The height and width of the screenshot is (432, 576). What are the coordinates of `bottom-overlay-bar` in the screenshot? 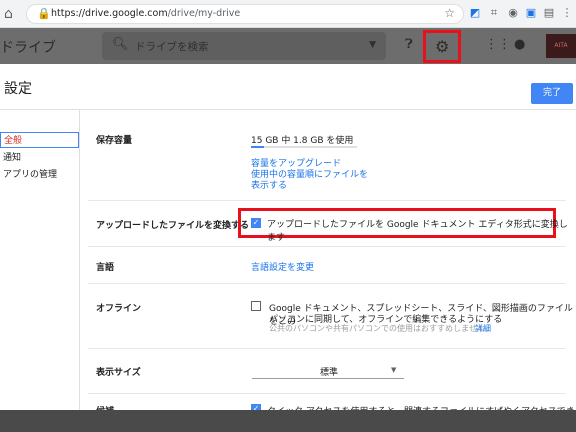 It's located at (288, 421).